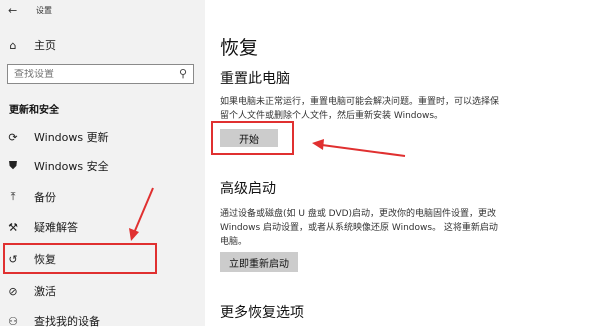  What do you see at coordinates (13, 291) in the screenshot?
I see `check-circle-icon: ⊘` at bounding box center [13, 291].